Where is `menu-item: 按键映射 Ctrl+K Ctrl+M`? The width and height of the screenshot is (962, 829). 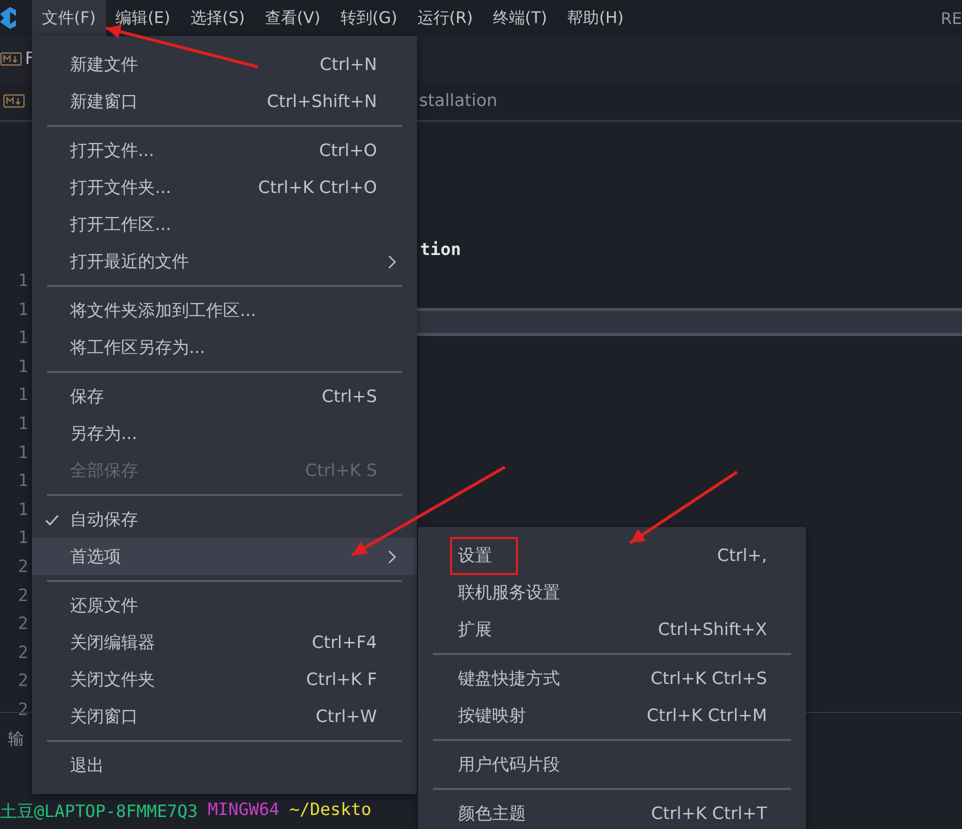 menu-item: 按键映射 Ctrl+K Ctrl+M is located at coordinates (612, 715).